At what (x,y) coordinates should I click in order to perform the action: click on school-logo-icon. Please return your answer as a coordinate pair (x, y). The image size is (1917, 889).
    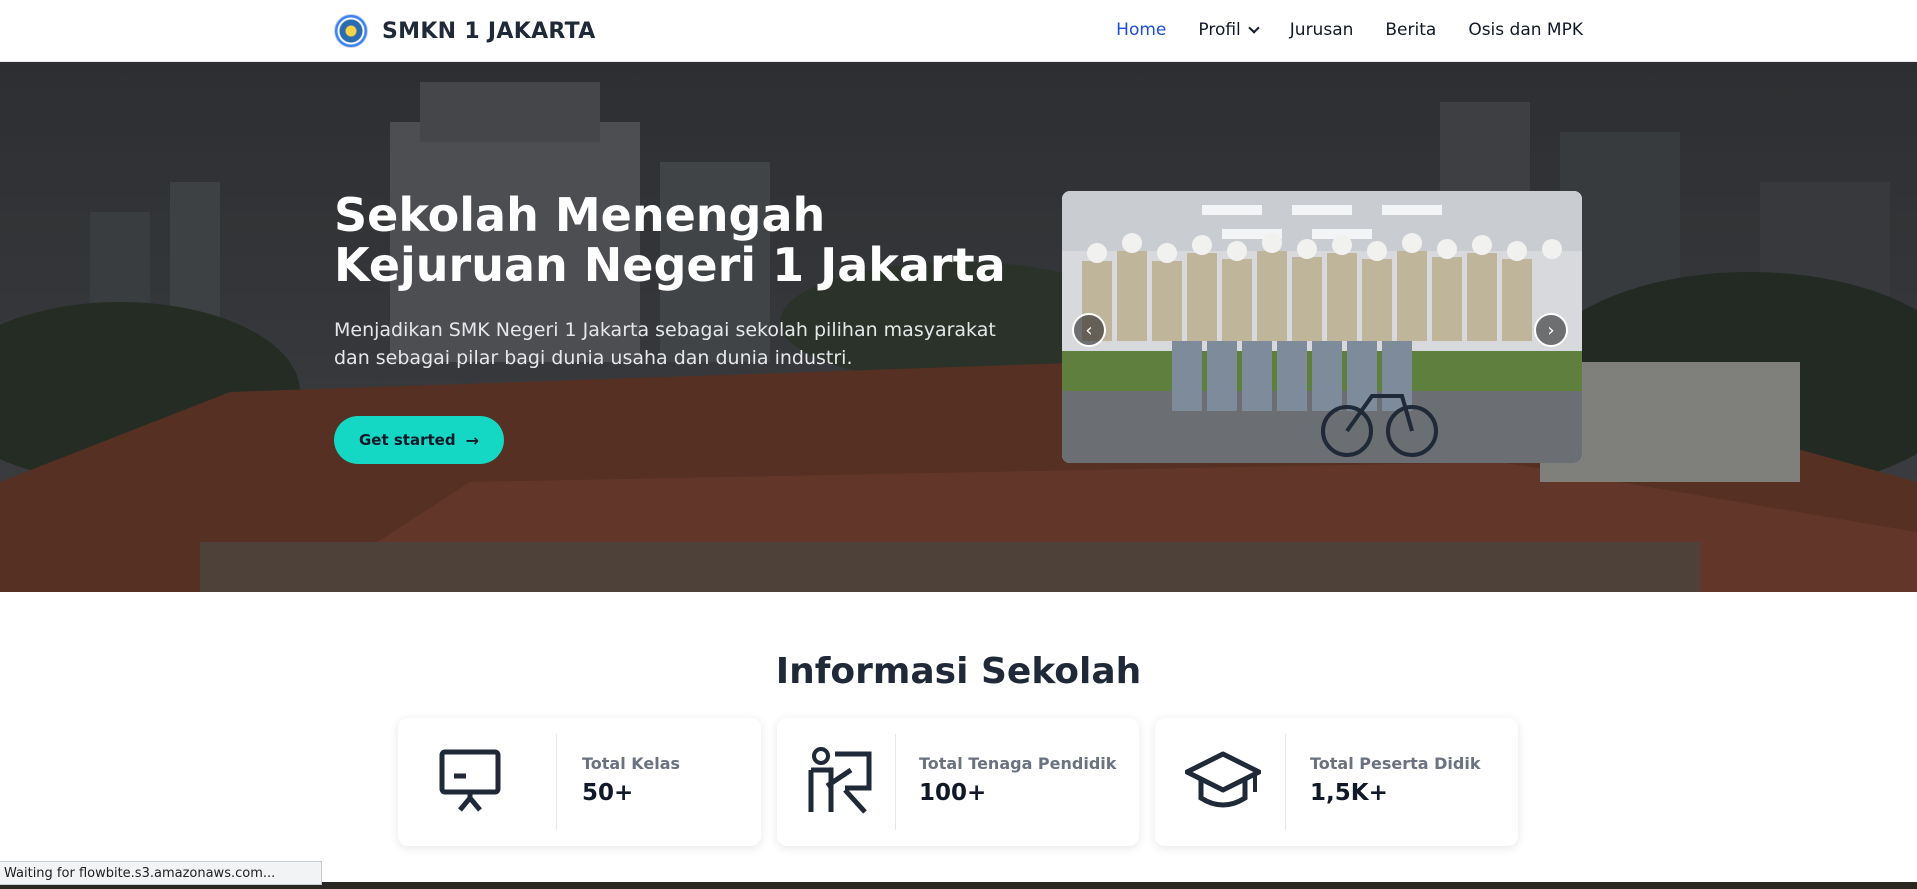
    Looking at the image, I should click on (351, 31).